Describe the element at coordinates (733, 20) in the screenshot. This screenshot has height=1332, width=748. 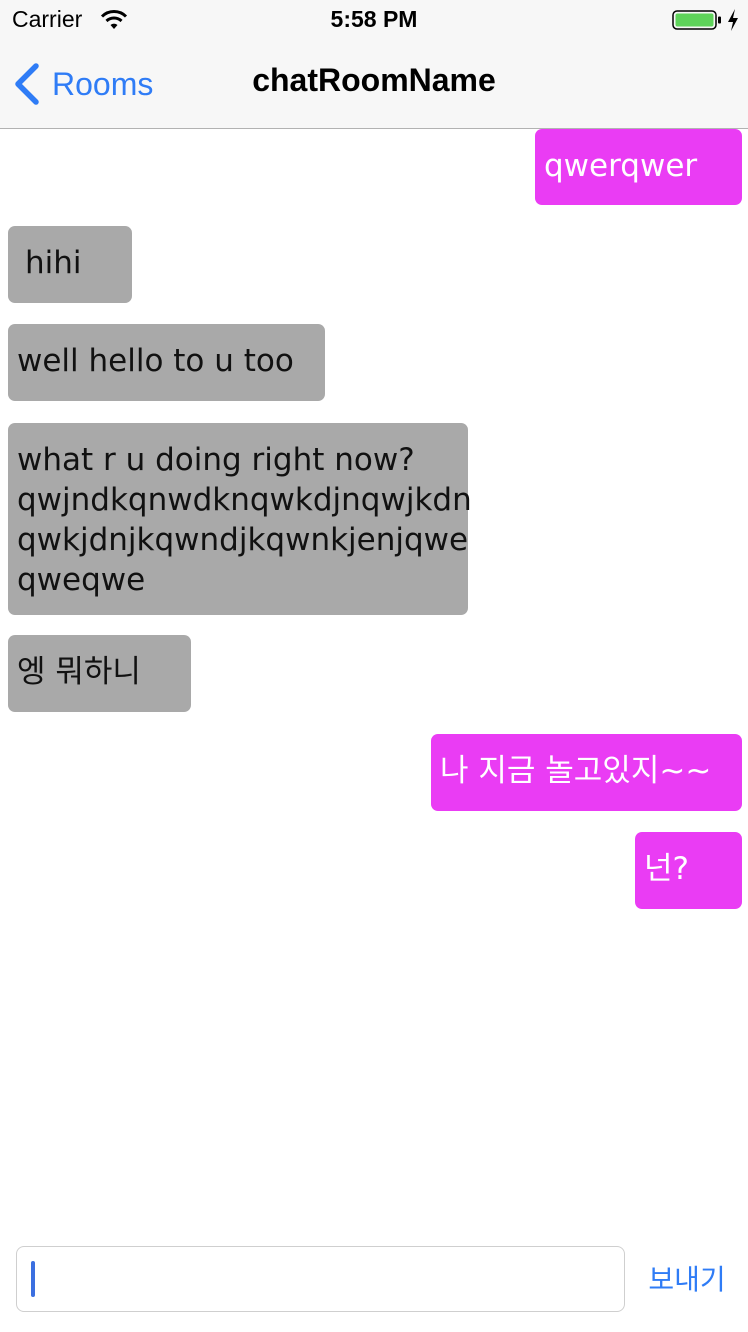
I see `charging-icon` at that location.